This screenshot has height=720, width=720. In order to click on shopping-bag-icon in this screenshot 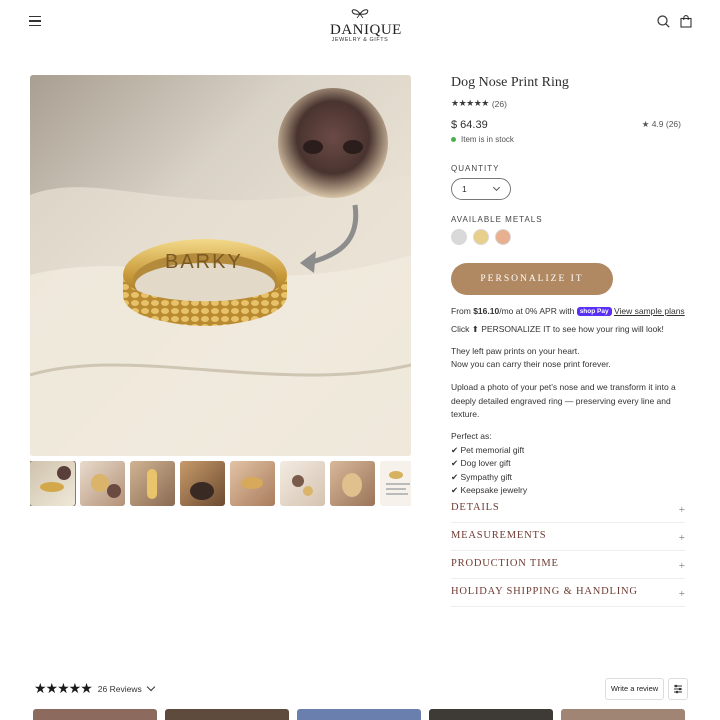, I will do `click(686, 21)`.